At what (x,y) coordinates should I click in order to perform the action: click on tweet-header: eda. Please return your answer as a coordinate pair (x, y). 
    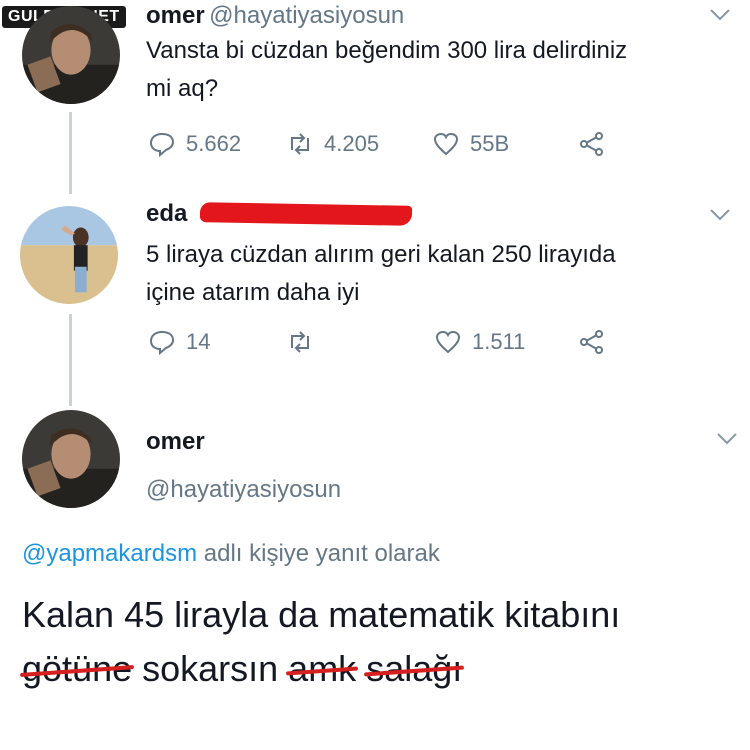
    Looking at the image, I should click on (166, 214).